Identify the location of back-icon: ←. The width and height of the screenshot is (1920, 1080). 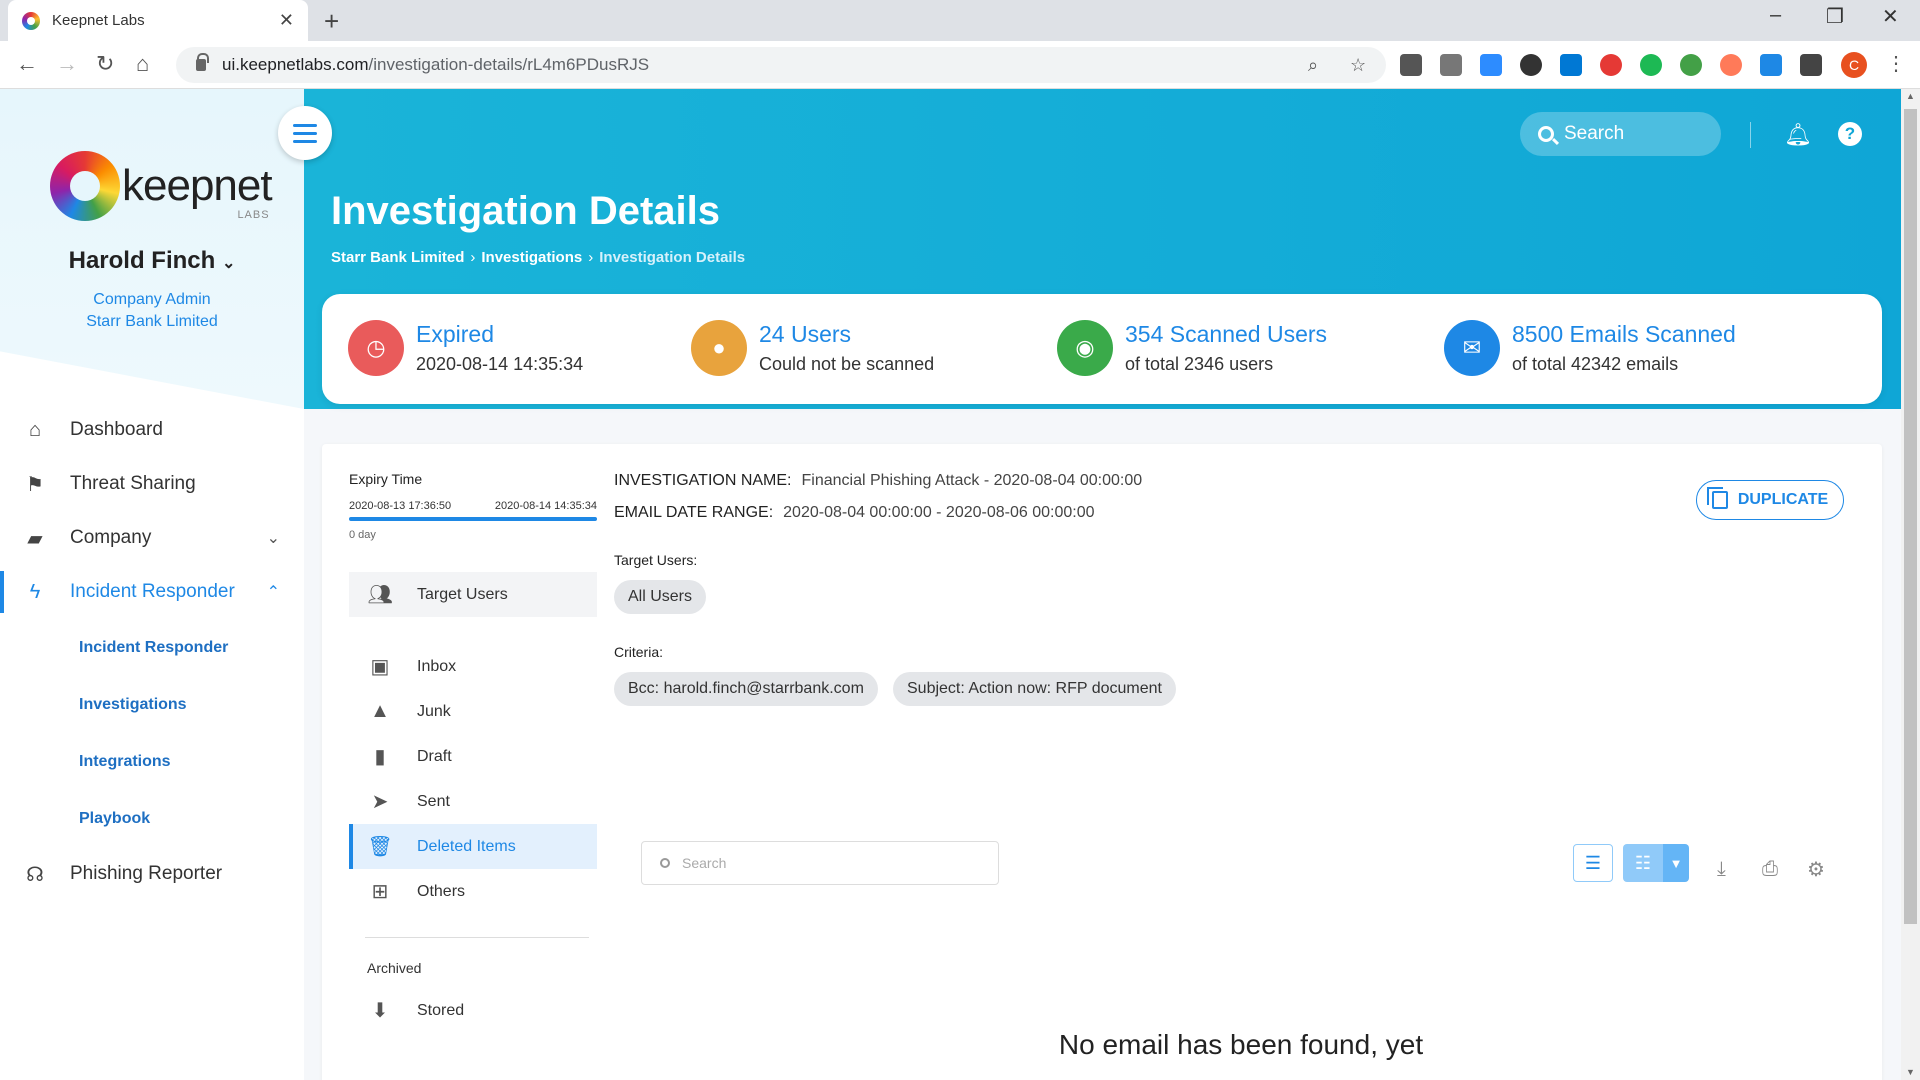
(27, 64).